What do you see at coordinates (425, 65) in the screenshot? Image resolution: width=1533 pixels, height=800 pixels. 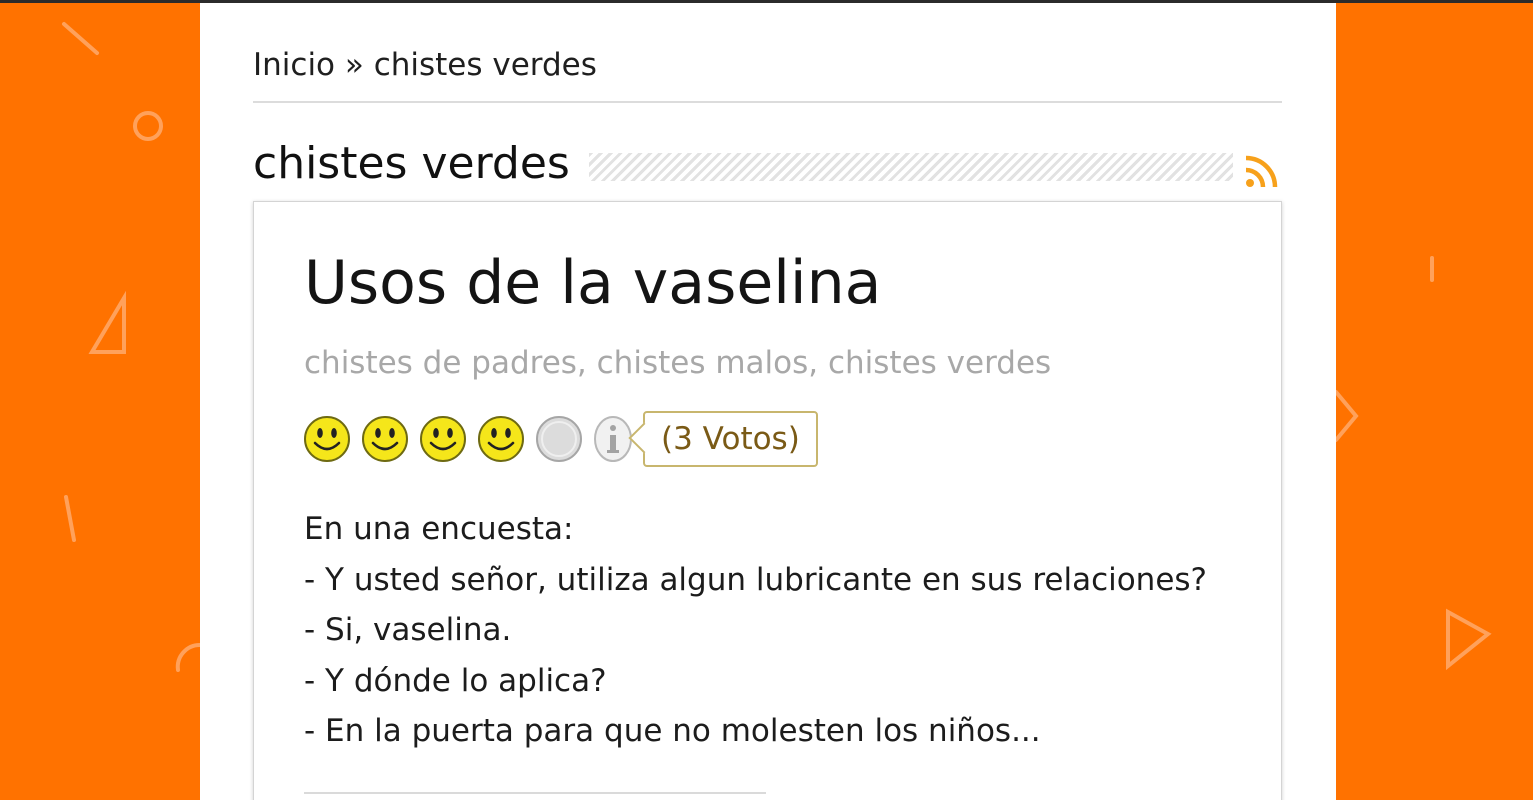 I see `breadcrumb: Inicio » chistes verdes` at bounding box center [425, 65].